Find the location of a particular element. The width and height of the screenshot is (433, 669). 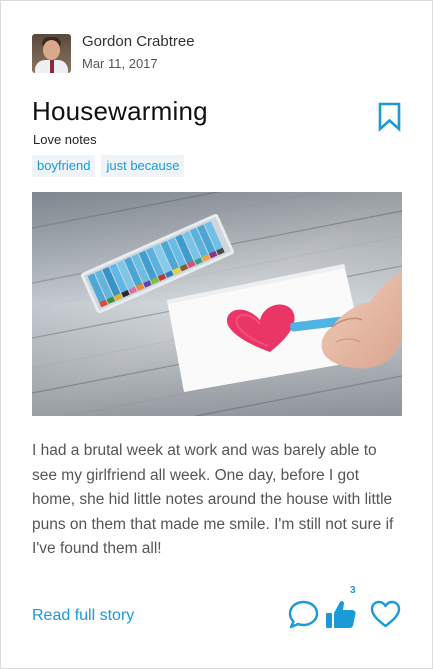

thumbs-up-icon is located at coordinates (341, 614).